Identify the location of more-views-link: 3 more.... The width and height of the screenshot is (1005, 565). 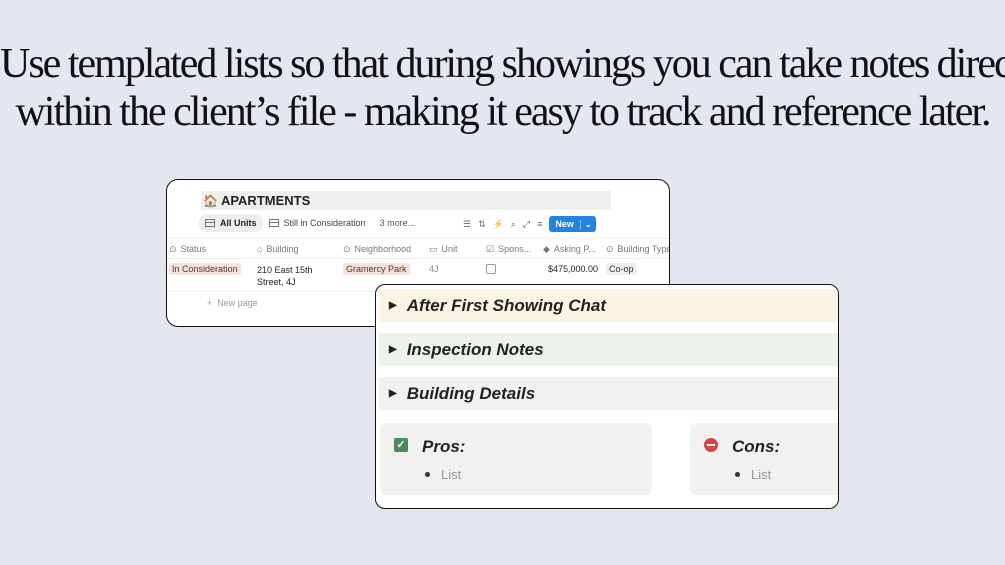
(398, 223).